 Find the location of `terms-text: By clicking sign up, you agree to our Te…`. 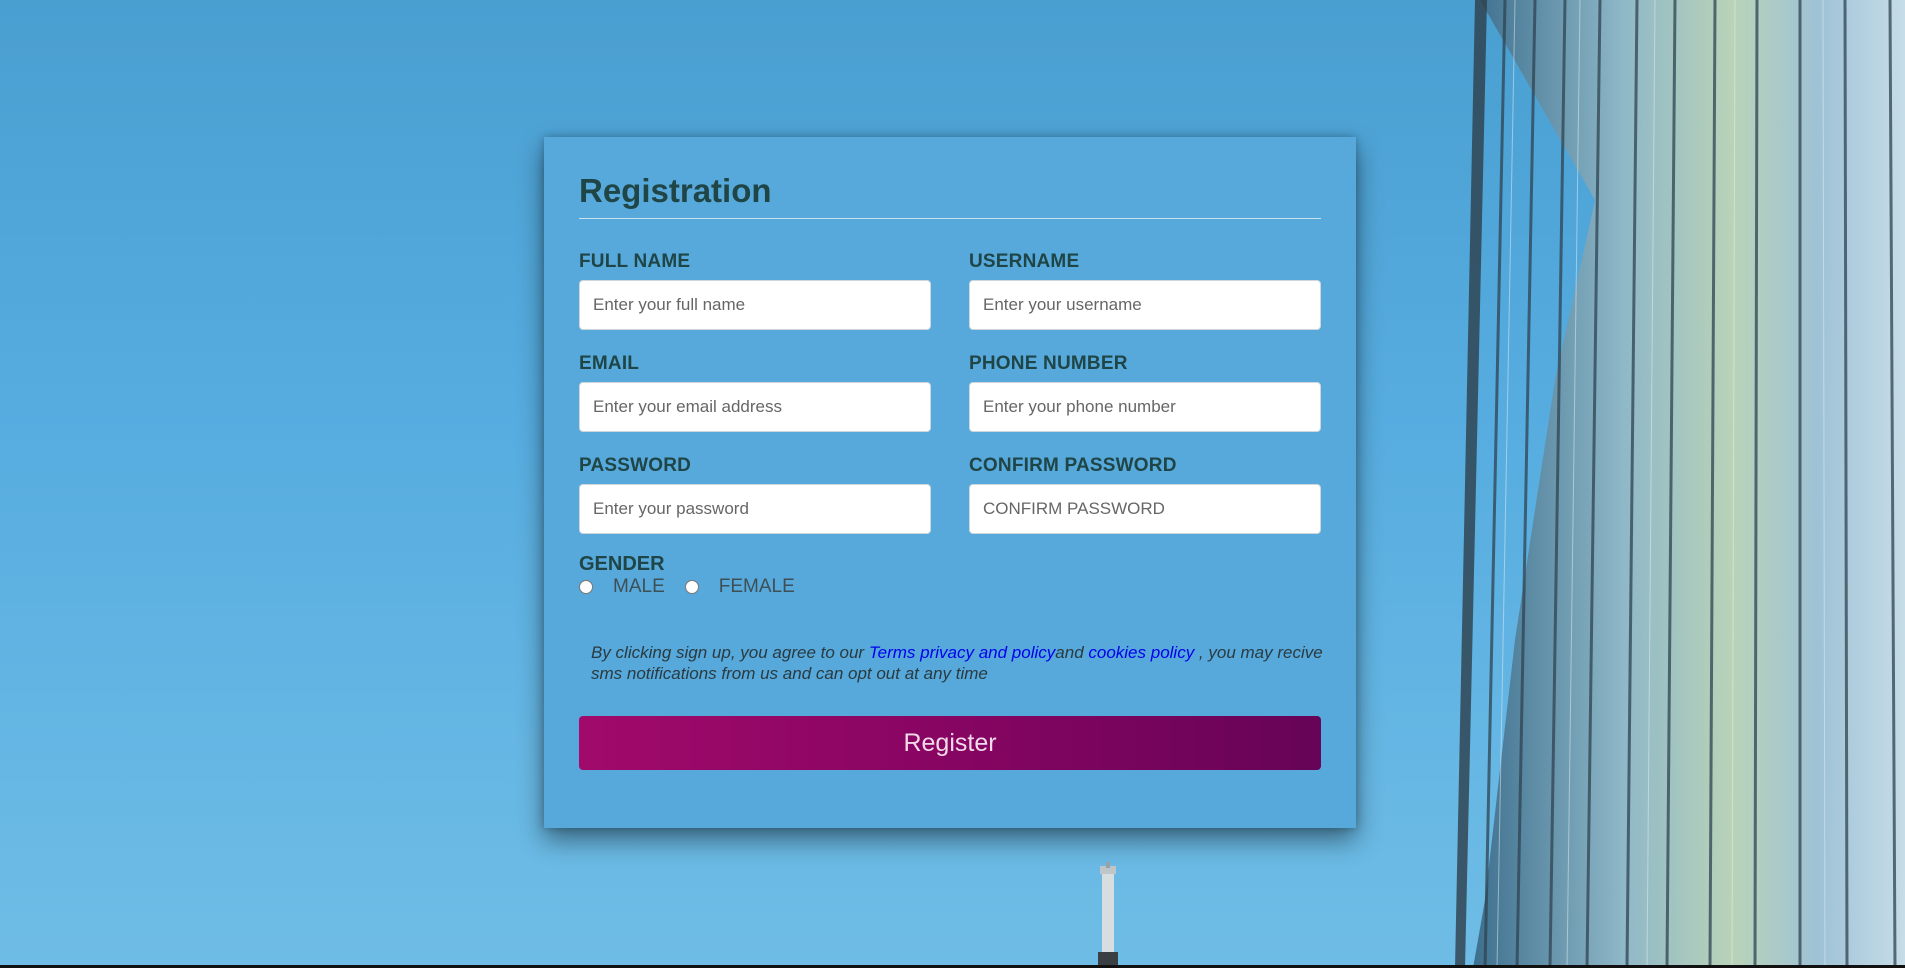

terms-text: By clicking sign up, you agree to our Te… is located at coordinates (961, 663).